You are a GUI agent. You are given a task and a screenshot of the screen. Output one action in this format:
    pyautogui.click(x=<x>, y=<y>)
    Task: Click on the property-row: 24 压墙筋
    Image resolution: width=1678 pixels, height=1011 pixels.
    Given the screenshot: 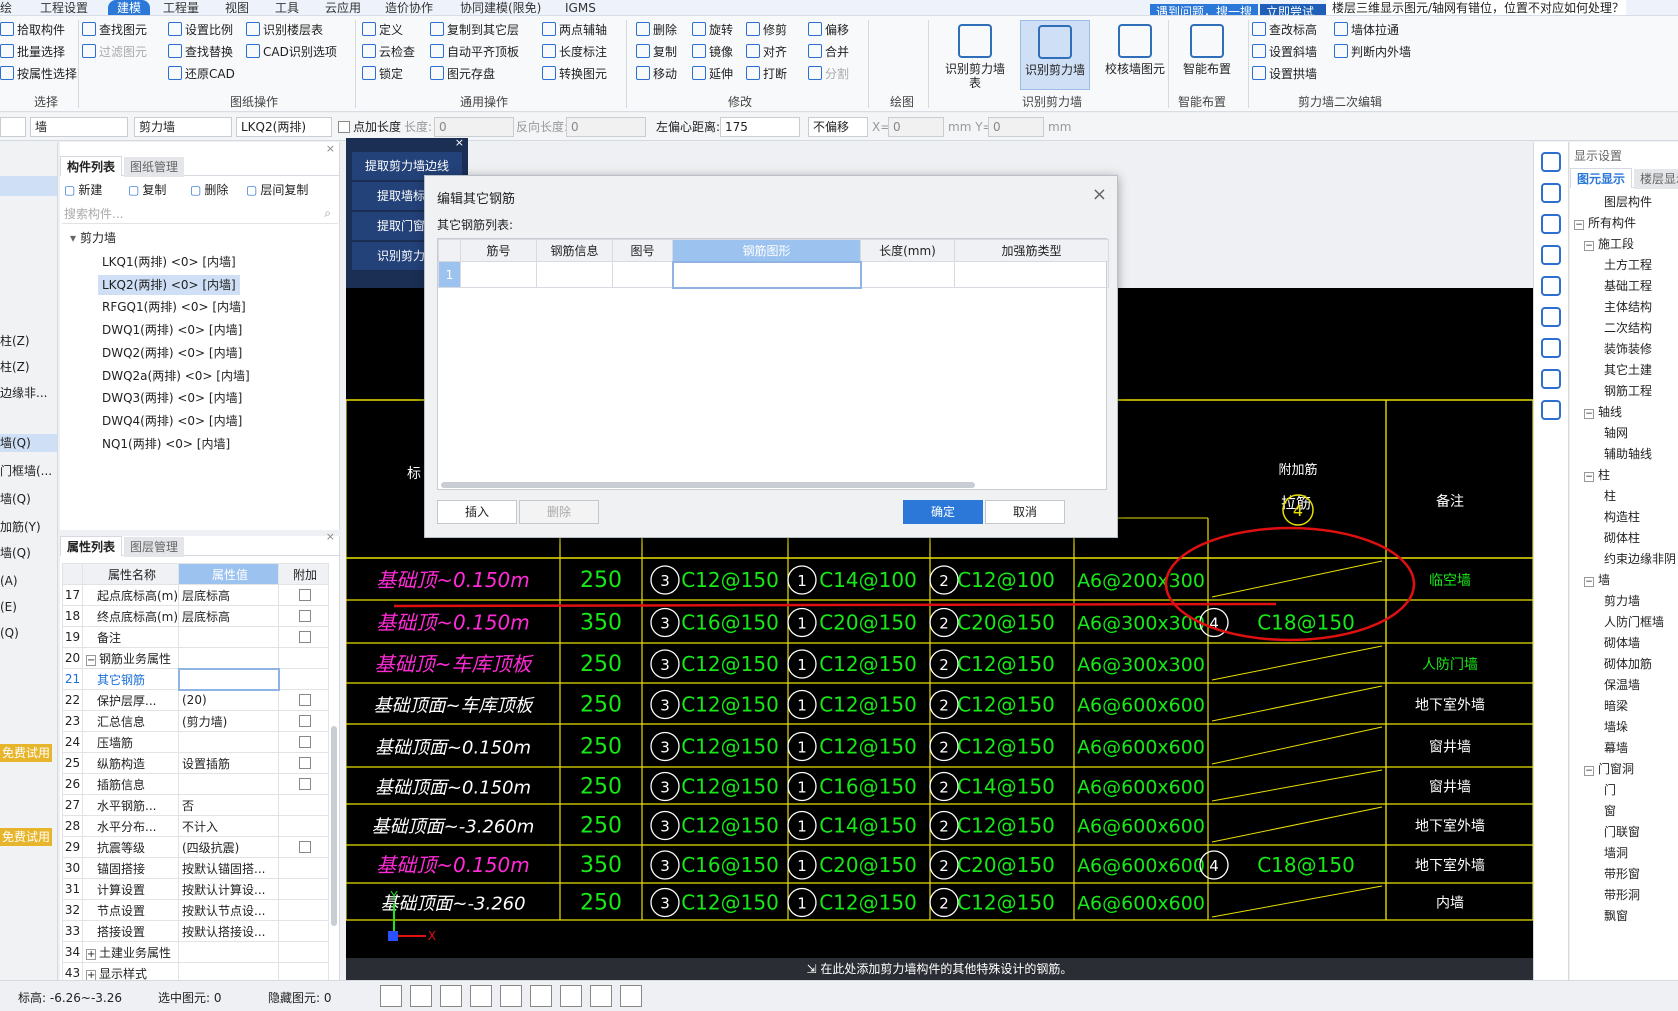 What is the action you would take?
    pyautogui.click(x=195, y=742)
    